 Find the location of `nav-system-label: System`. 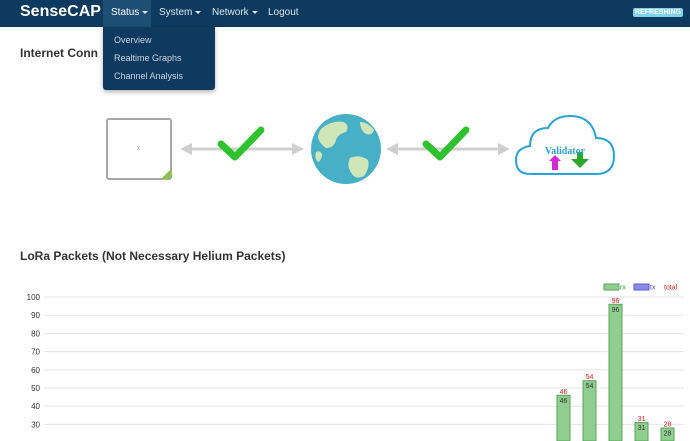

nav-system-label: System is located at coordinates (176, 12).